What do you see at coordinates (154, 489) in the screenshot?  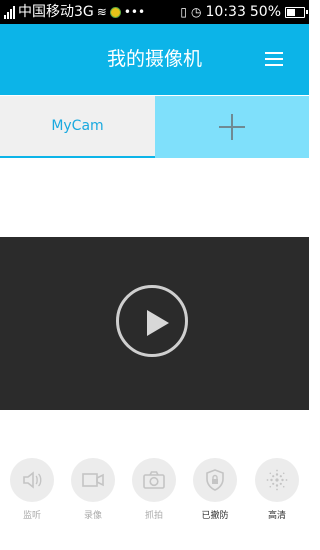 I see `snapshot-button: 抓拍` at bounding box center [154, 489].